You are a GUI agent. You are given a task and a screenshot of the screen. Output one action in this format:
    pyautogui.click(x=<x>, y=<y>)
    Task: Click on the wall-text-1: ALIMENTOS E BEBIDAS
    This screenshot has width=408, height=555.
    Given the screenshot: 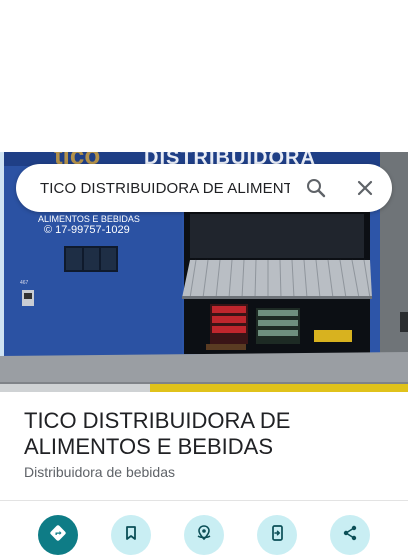 What is the action you would take?
    pyautogui.click(x=89, y=219)
    